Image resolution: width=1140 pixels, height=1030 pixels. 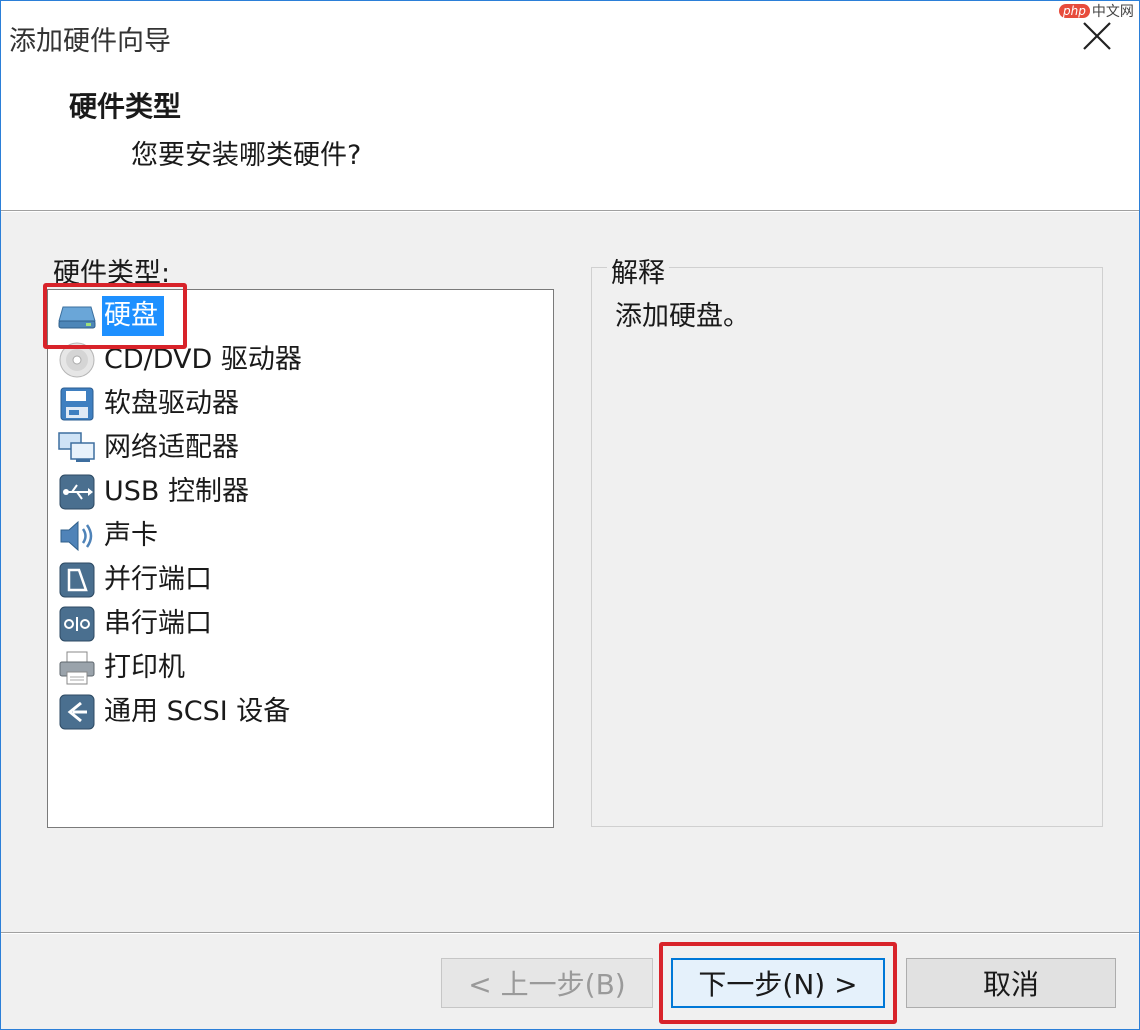 I want to click on list-item-parallel-port: 并行端口, so click(x=138, y=580).